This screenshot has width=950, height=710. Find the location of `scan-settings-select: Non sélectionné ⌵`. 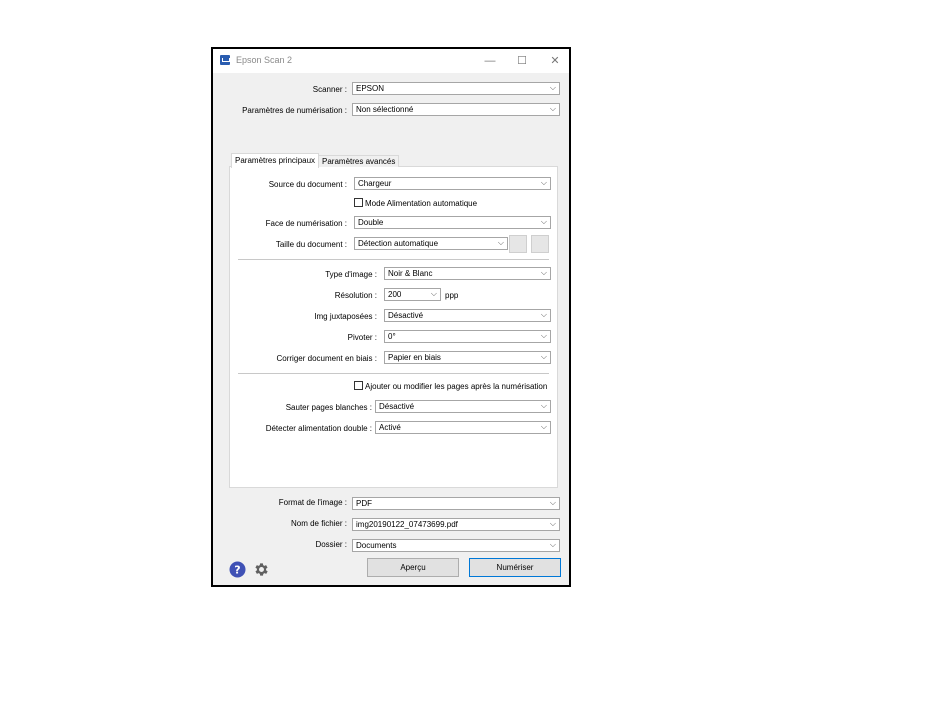

scan-settings-select: Non sélectionné ⌵ is located at coordinates (456, 109).